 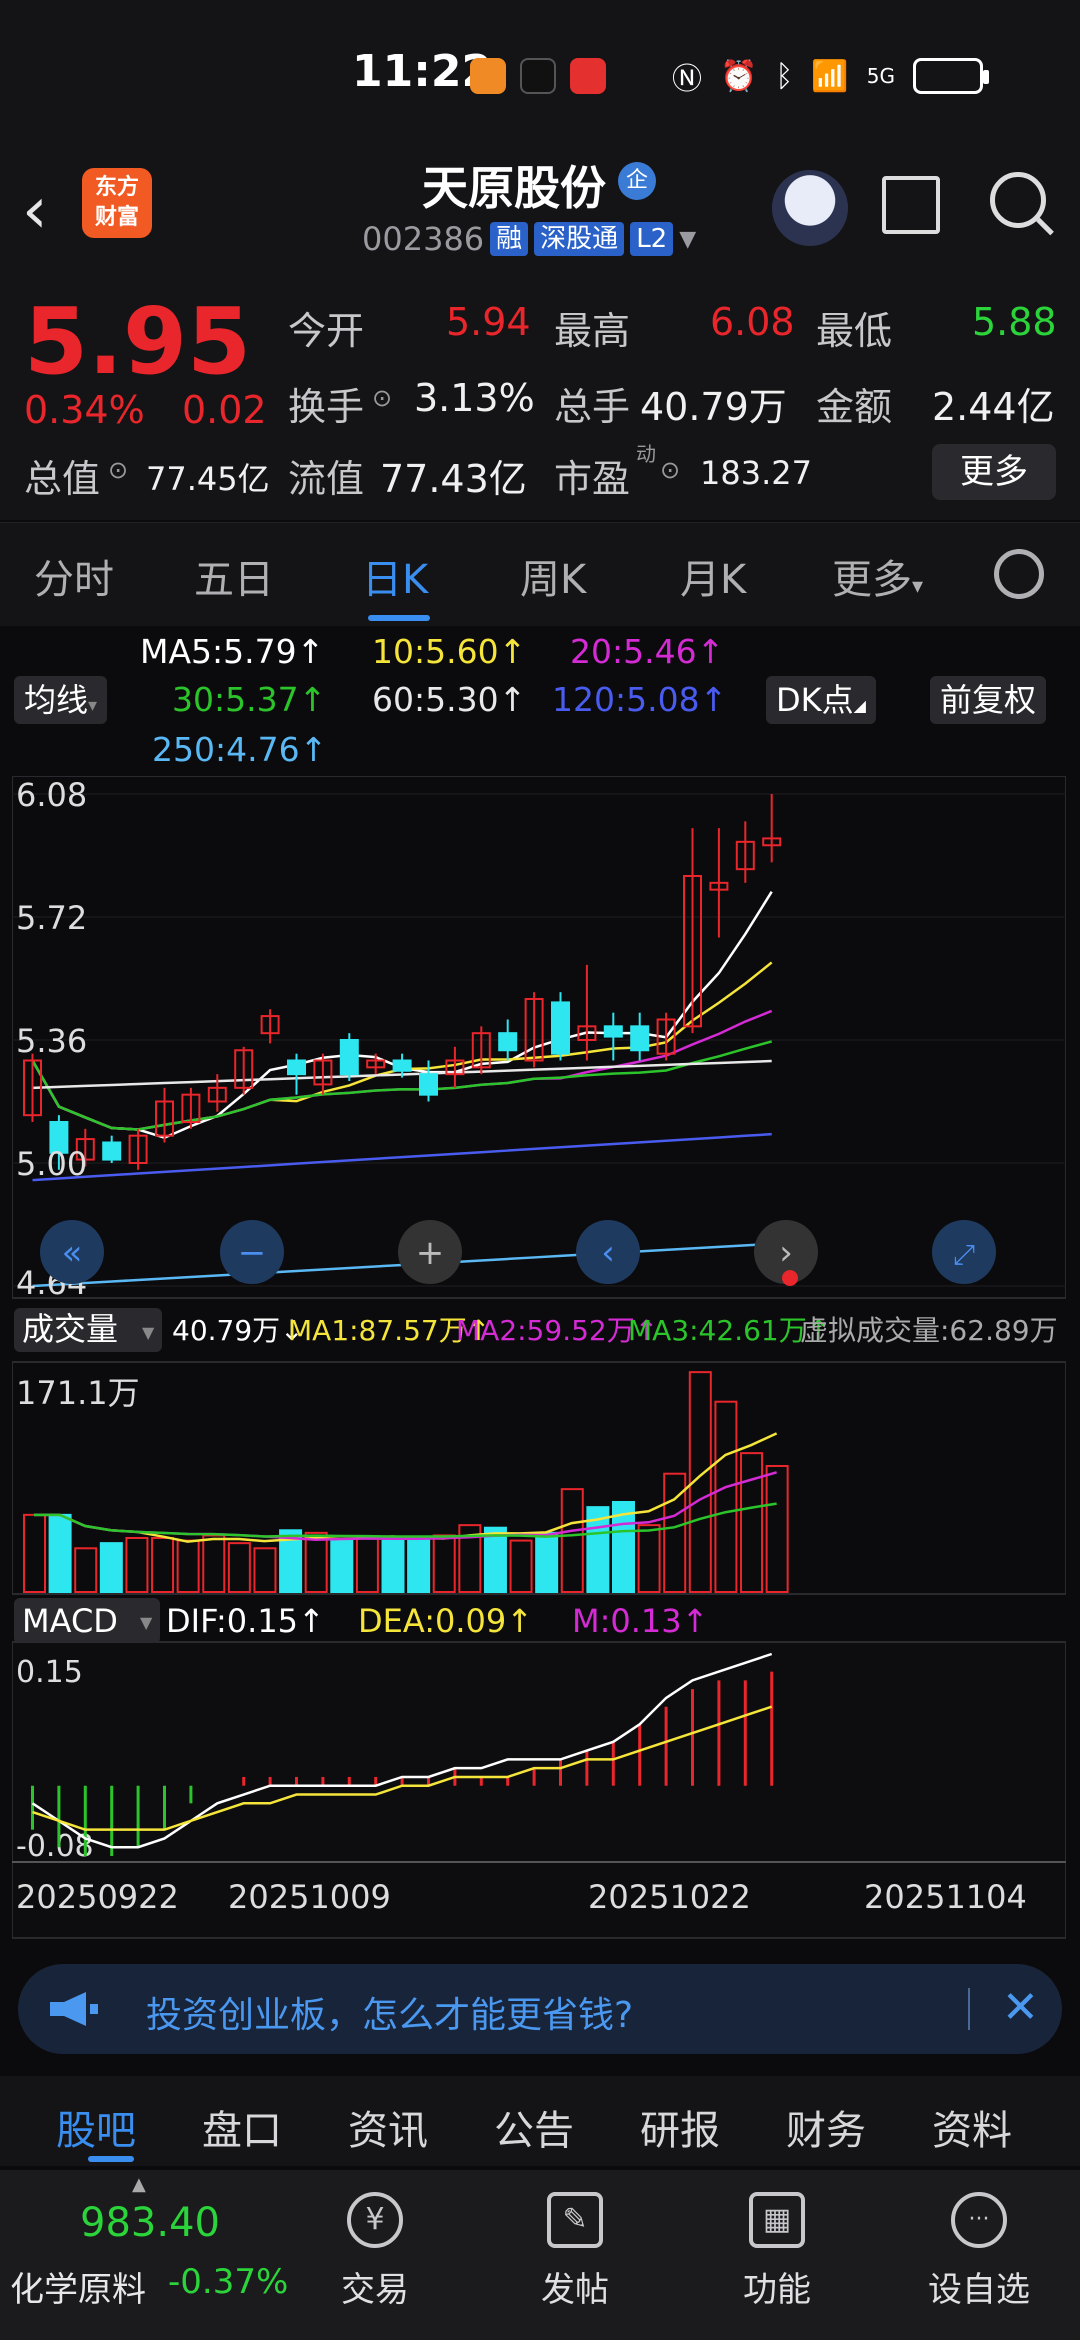 I want to click on period-tabs: 分时 五日 日K 周K 月K 更多▾, so click(x=540, y=574).